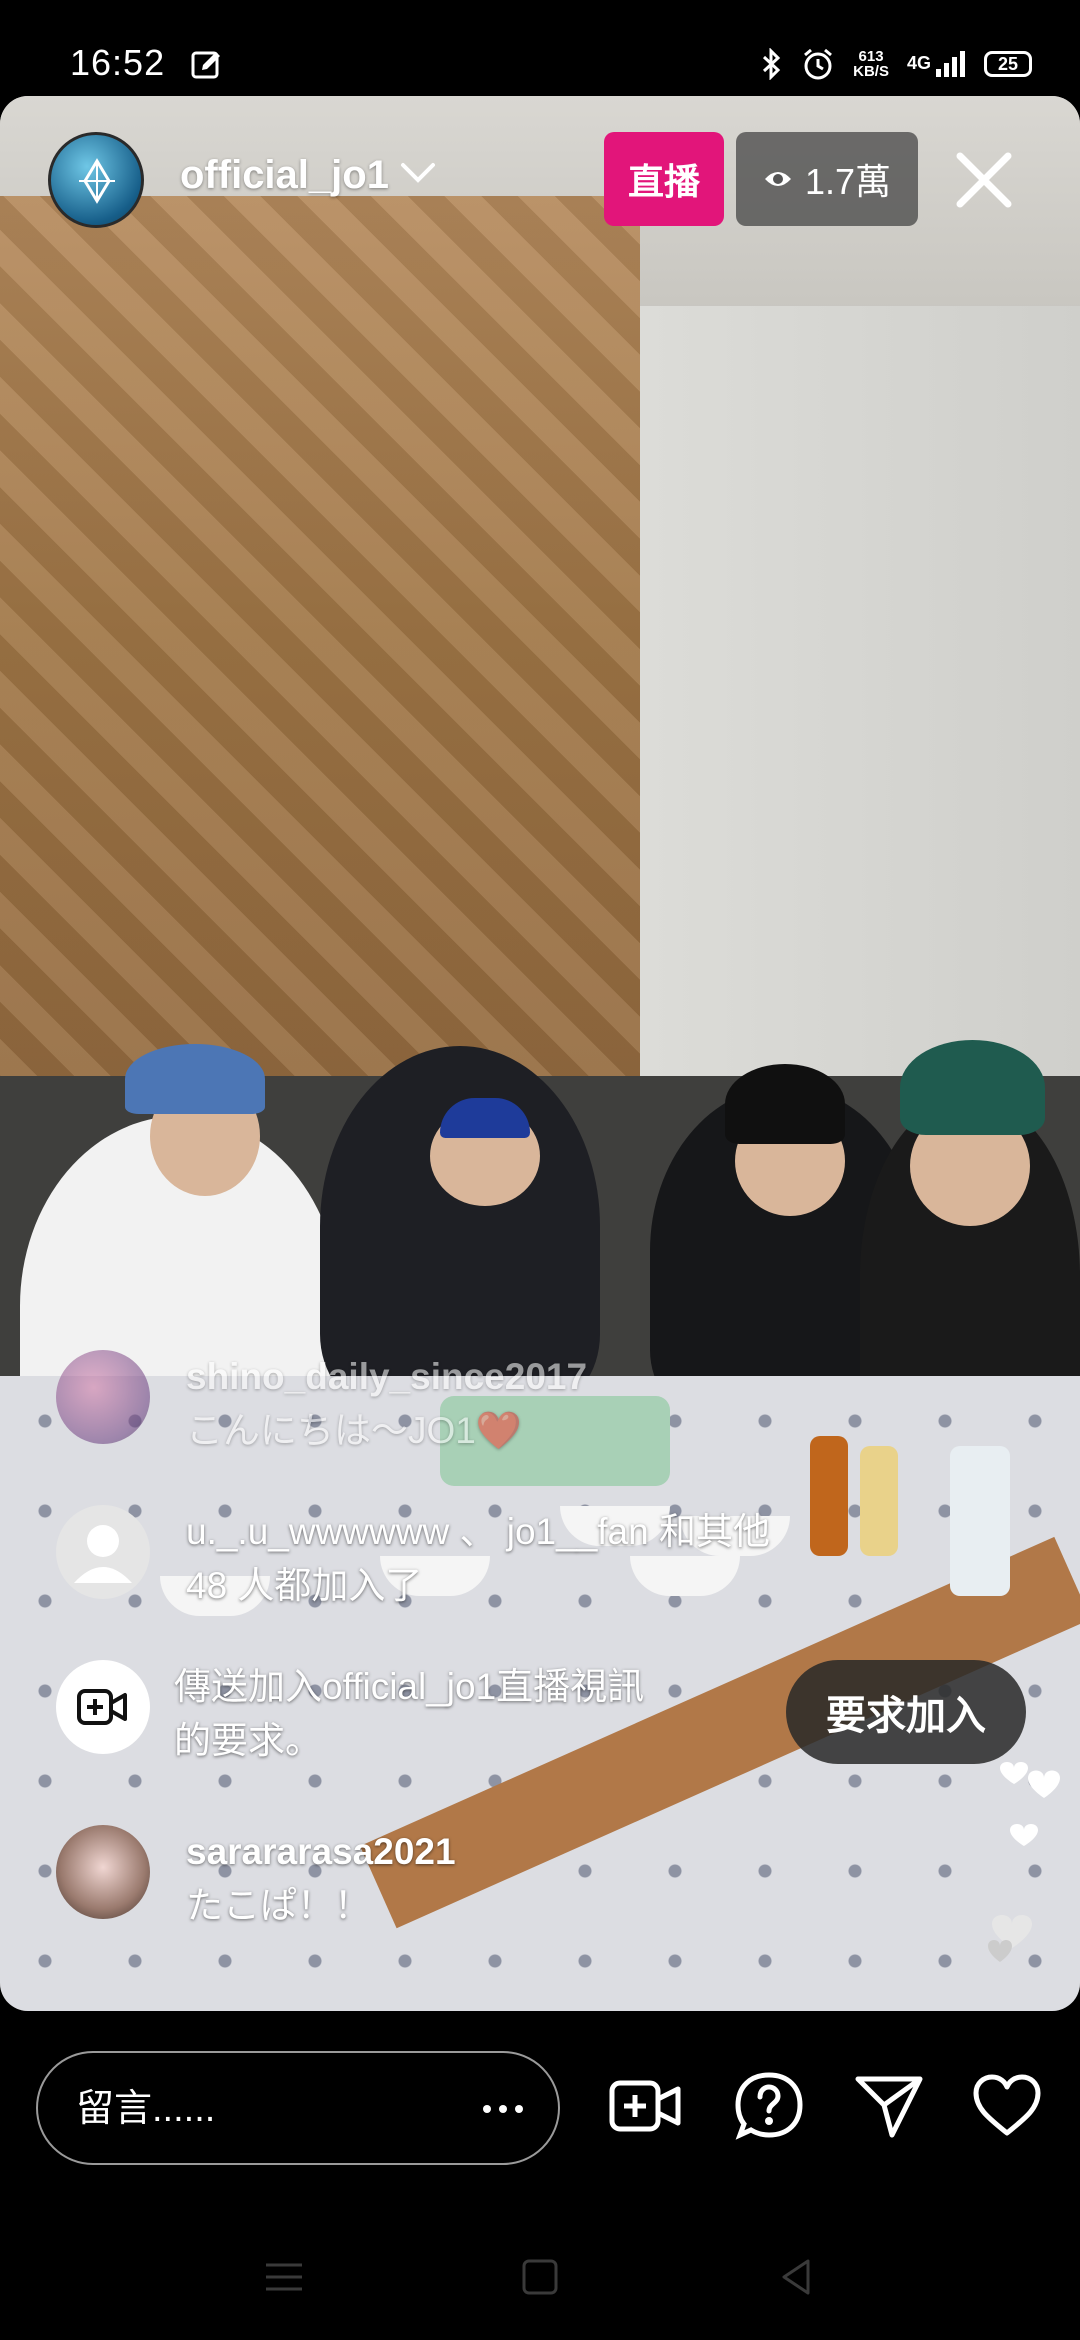 This screenshot has width=1080, height=2340. What do you see at coordinates (664, 179) in the screenshot?
I see `live-badge: 直播` at bounding box center [664, 179].